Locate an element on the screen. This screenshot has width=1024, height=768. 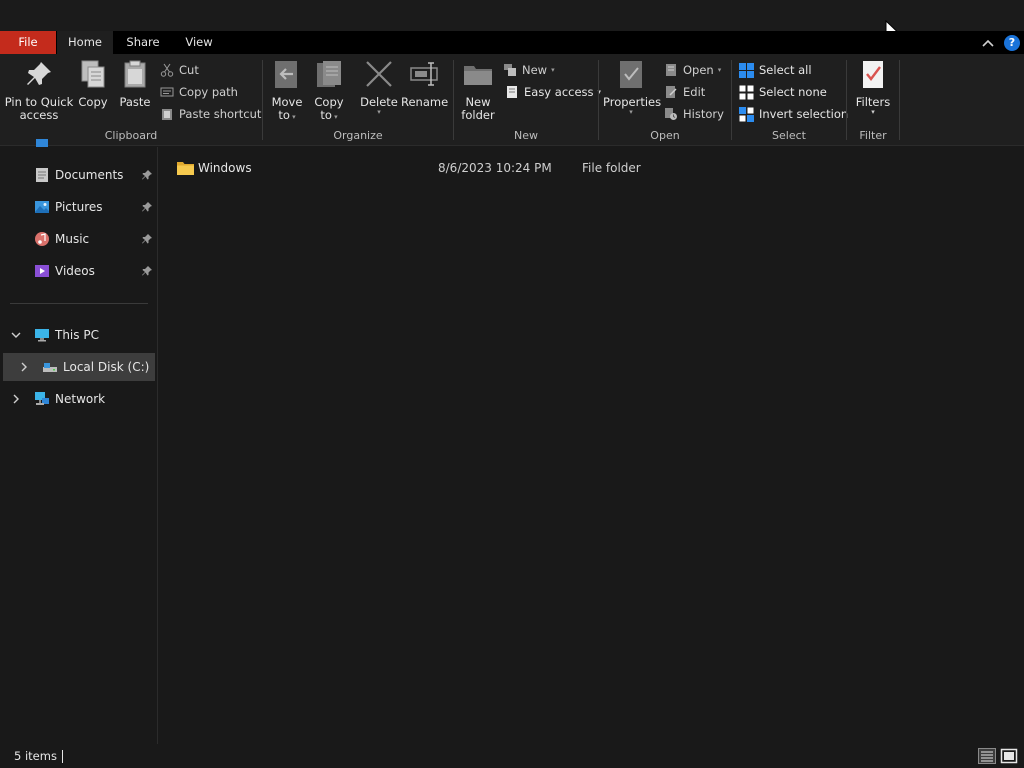
pin-label-line2: access is located at coordinates (39, 115).